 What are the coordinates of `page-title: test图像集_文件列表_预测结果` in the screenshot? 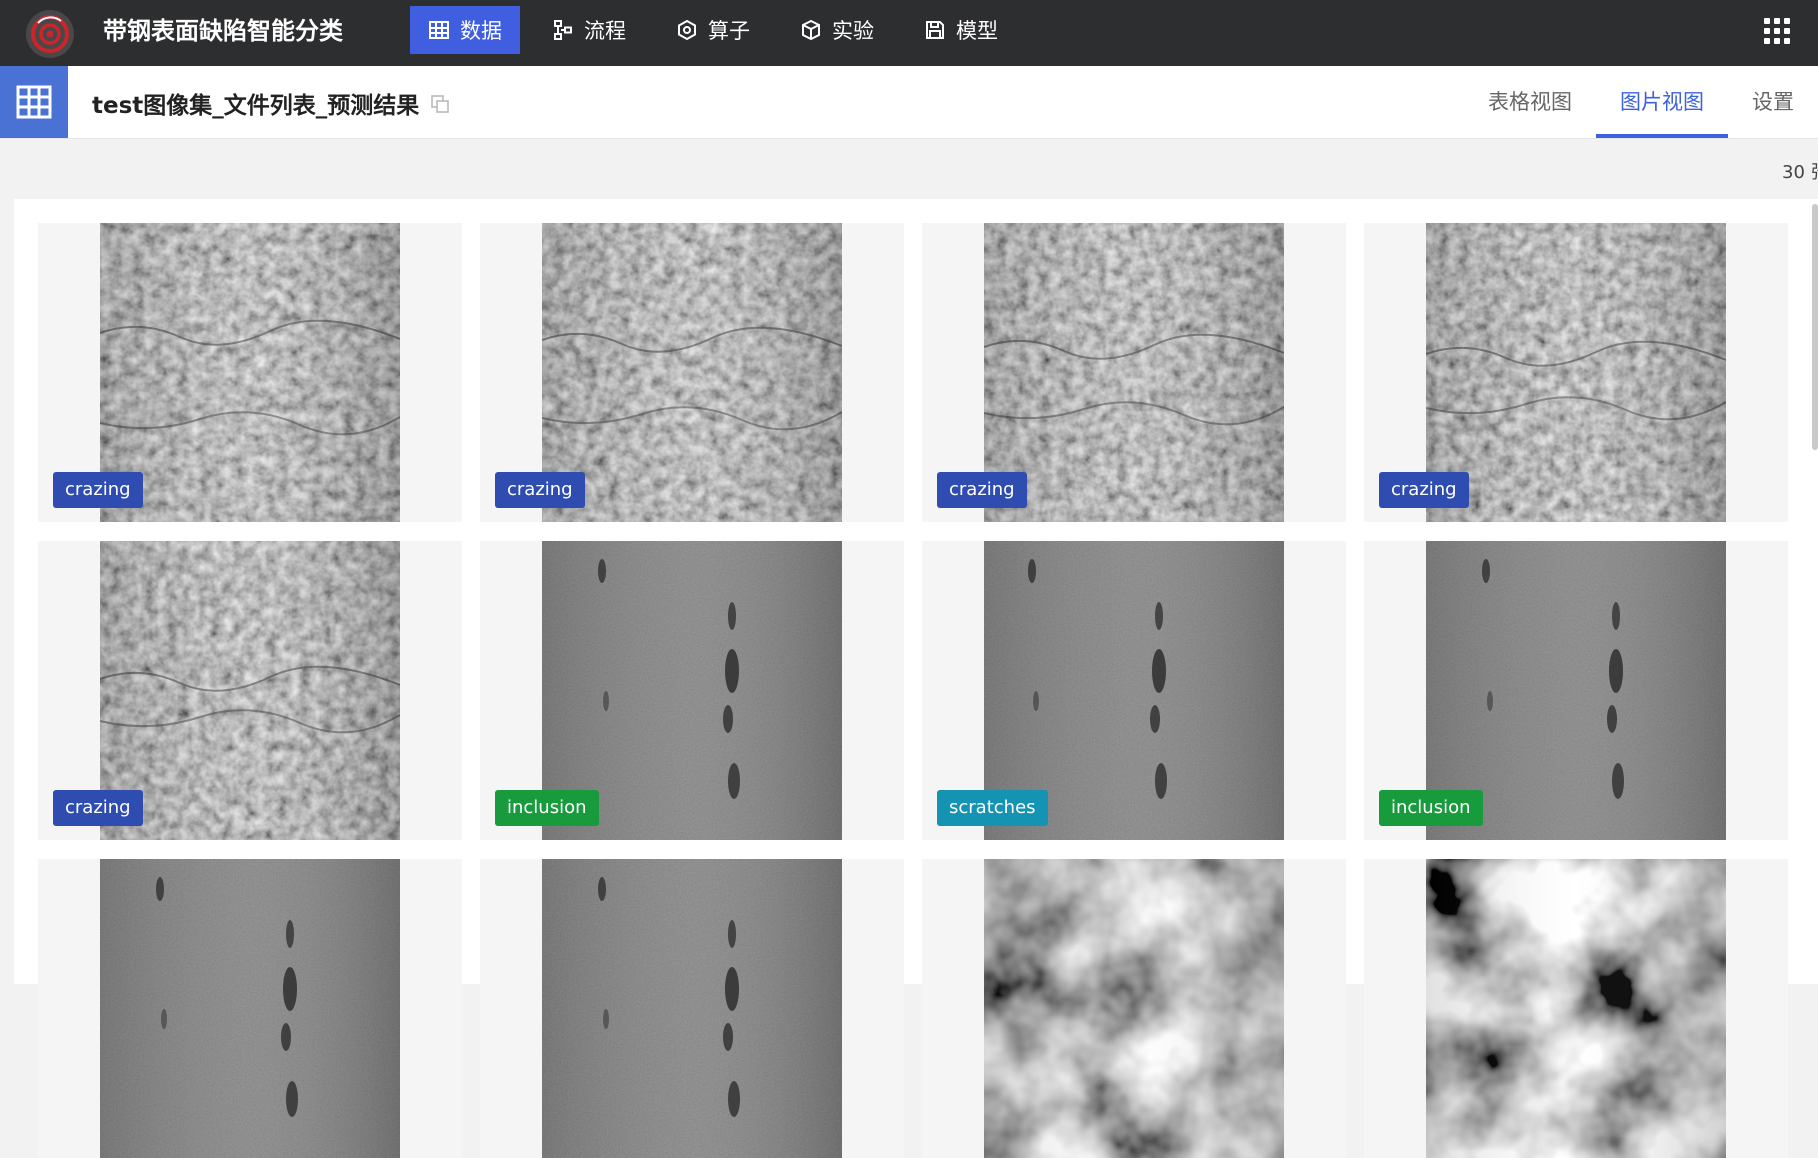 It's located at (256, 106).